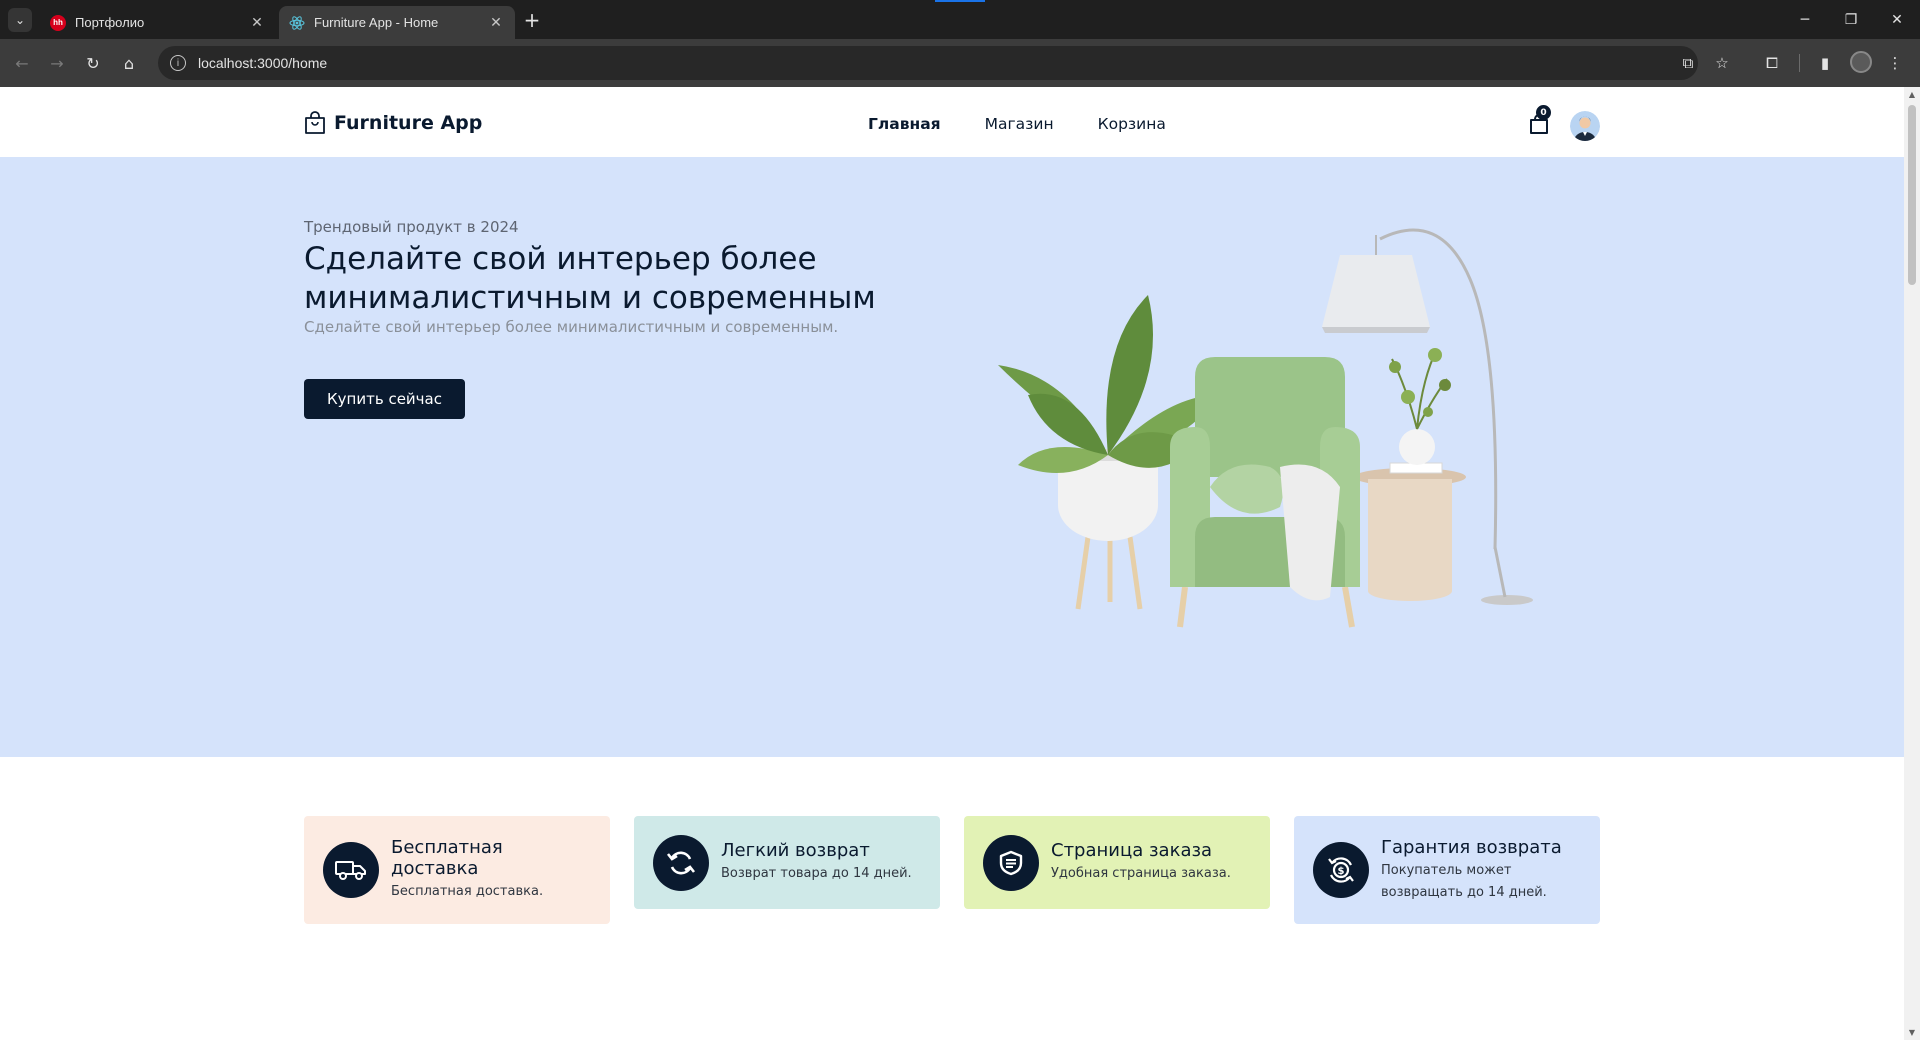 This screenshot has height=1040, width=1920. What do you see at coordinates (384, 399) in the screenshot?
I see `buy-now-button: Купить сейчас` at bounding box center [384, 399].